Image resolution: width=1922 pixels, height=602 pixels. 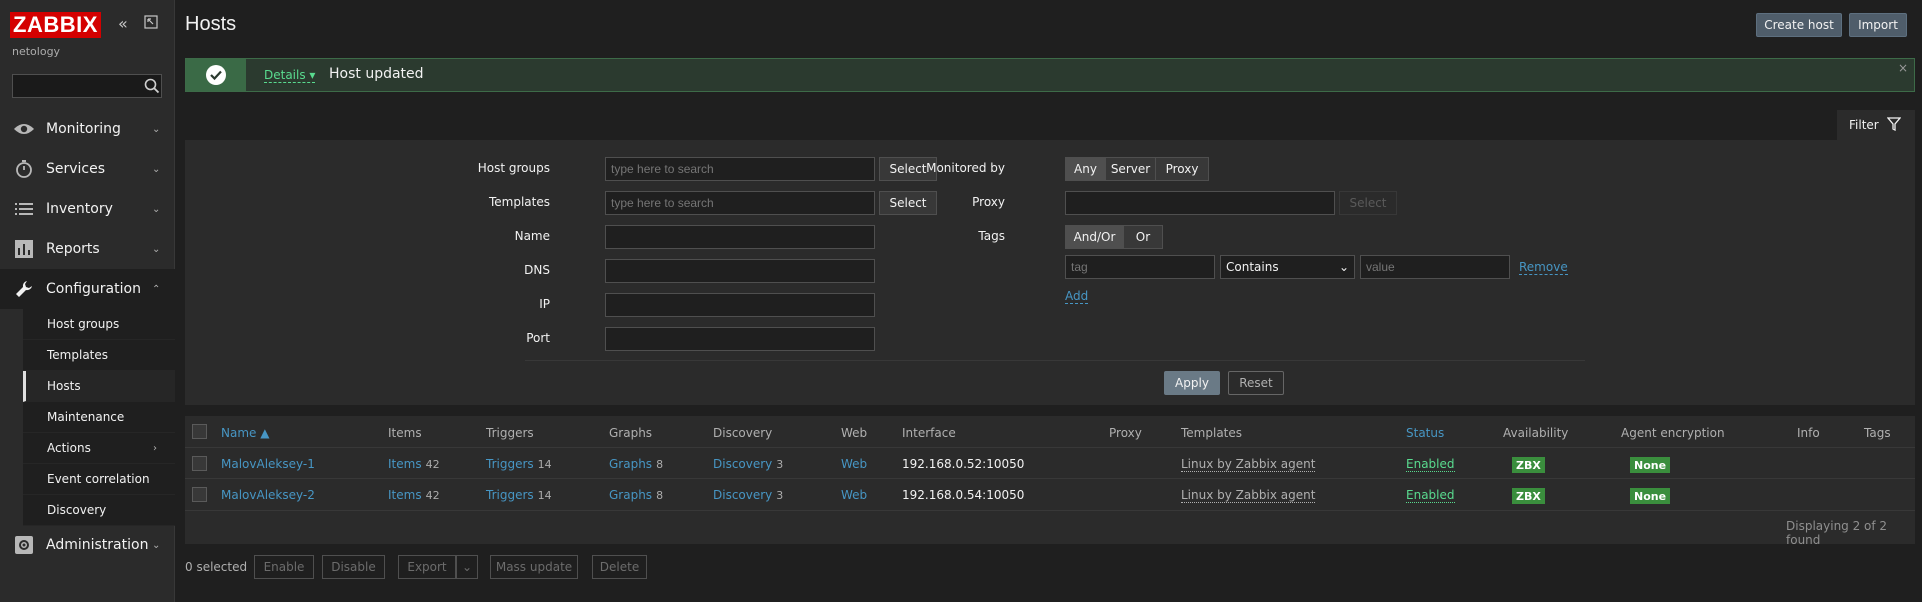 I want to click on create-host-button: Create host, so click(x=1799, y=25).